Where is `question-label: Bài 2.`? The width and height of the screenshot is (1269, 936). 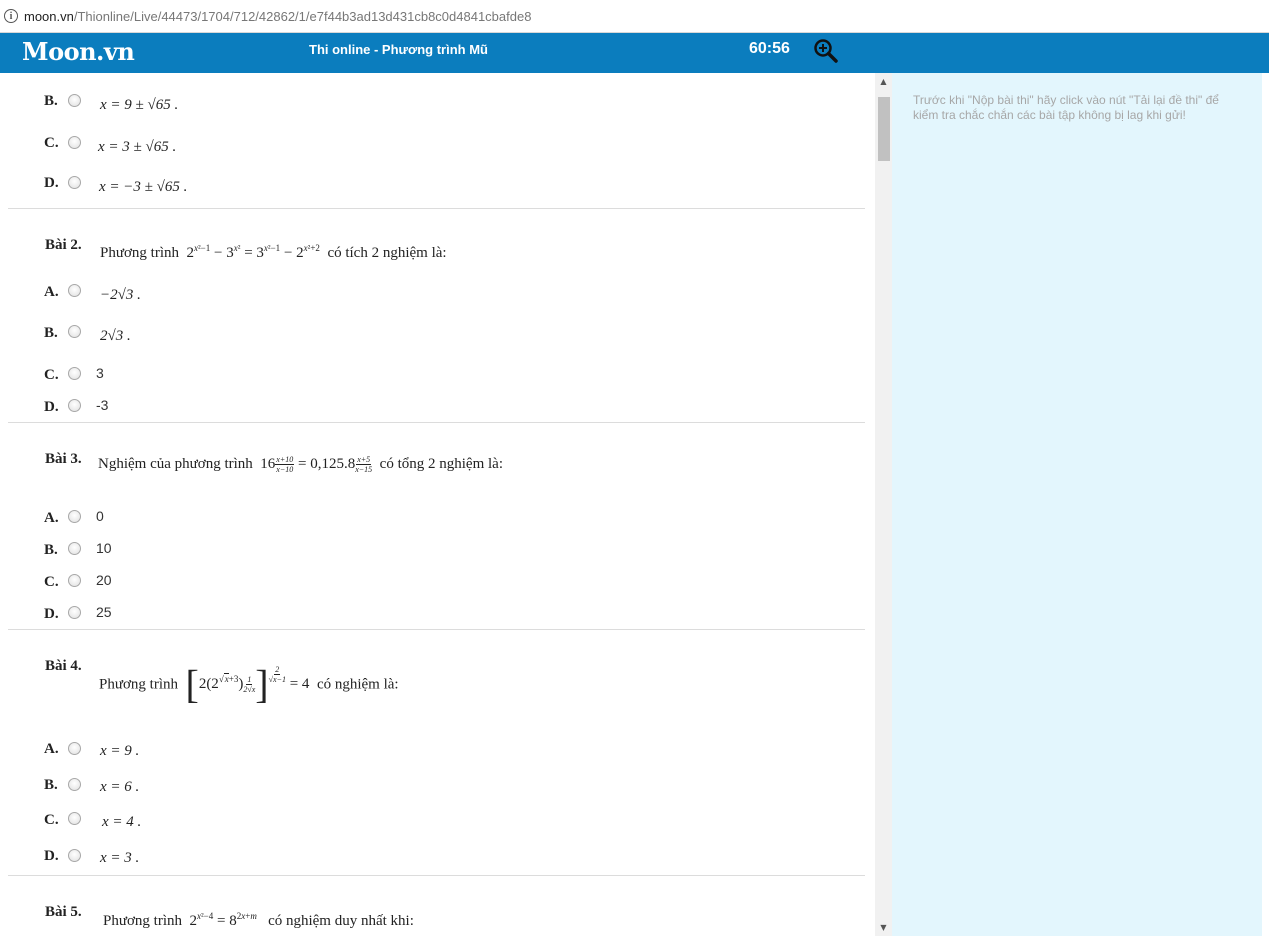
question-label: Bài 2. is located at coordinates (63, 245).